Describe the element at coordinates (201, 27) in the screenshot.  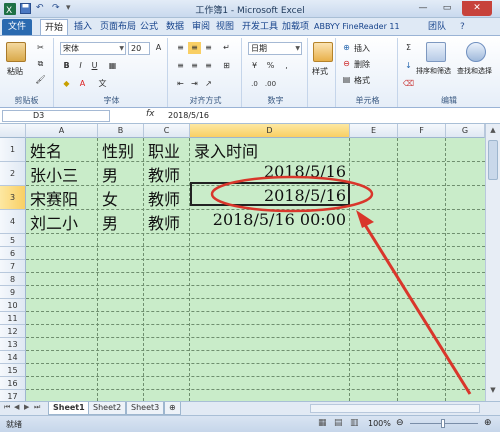
I see `tab-review: 审阅` at that location.